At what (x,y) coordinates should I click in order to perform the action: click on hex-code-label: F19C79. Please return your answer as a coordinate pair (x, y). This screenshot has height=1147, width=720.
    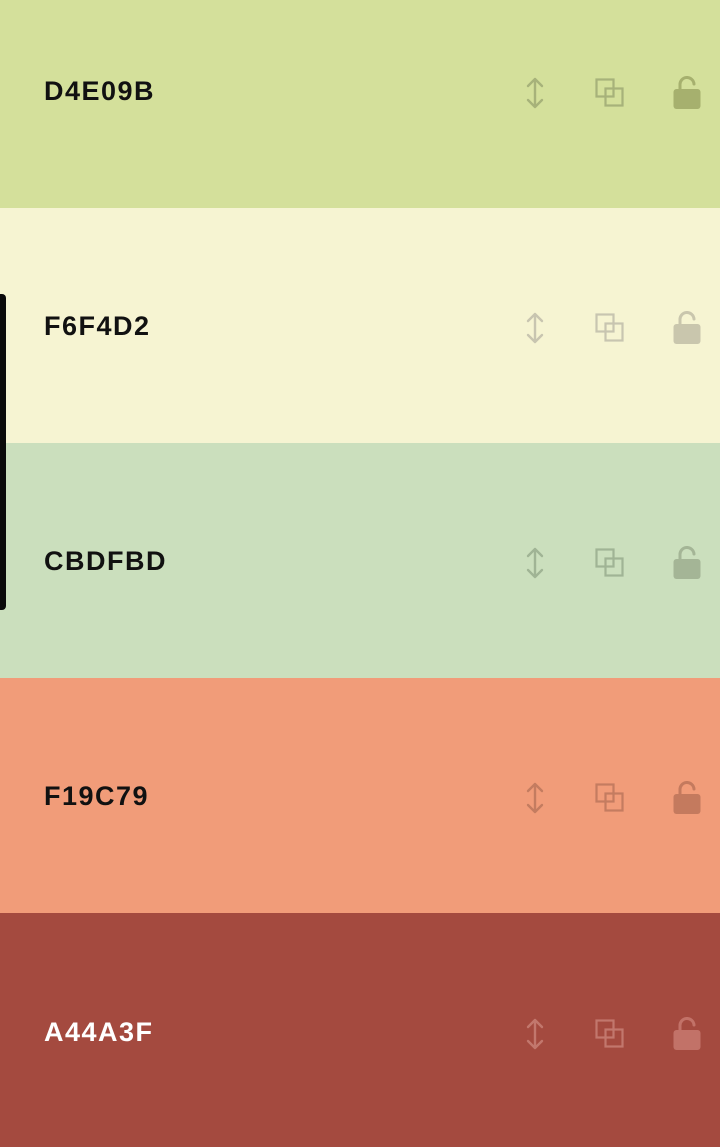
    Looking at the image, I should click on (96, 796).